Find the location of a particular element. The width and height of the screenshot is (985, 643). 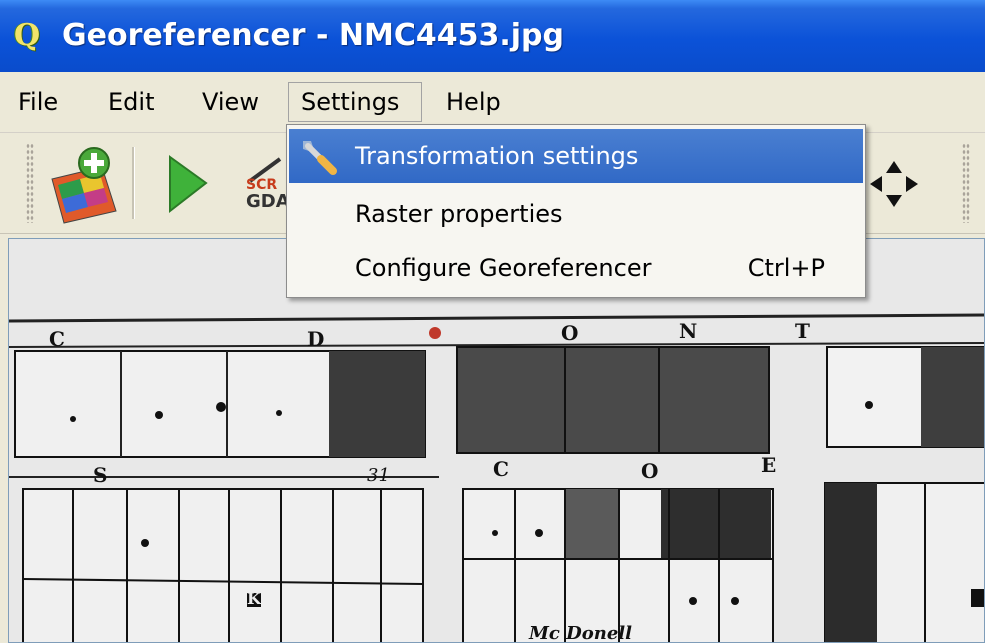

qgis-logo-icon: Q is located at coordinates (30, 36).